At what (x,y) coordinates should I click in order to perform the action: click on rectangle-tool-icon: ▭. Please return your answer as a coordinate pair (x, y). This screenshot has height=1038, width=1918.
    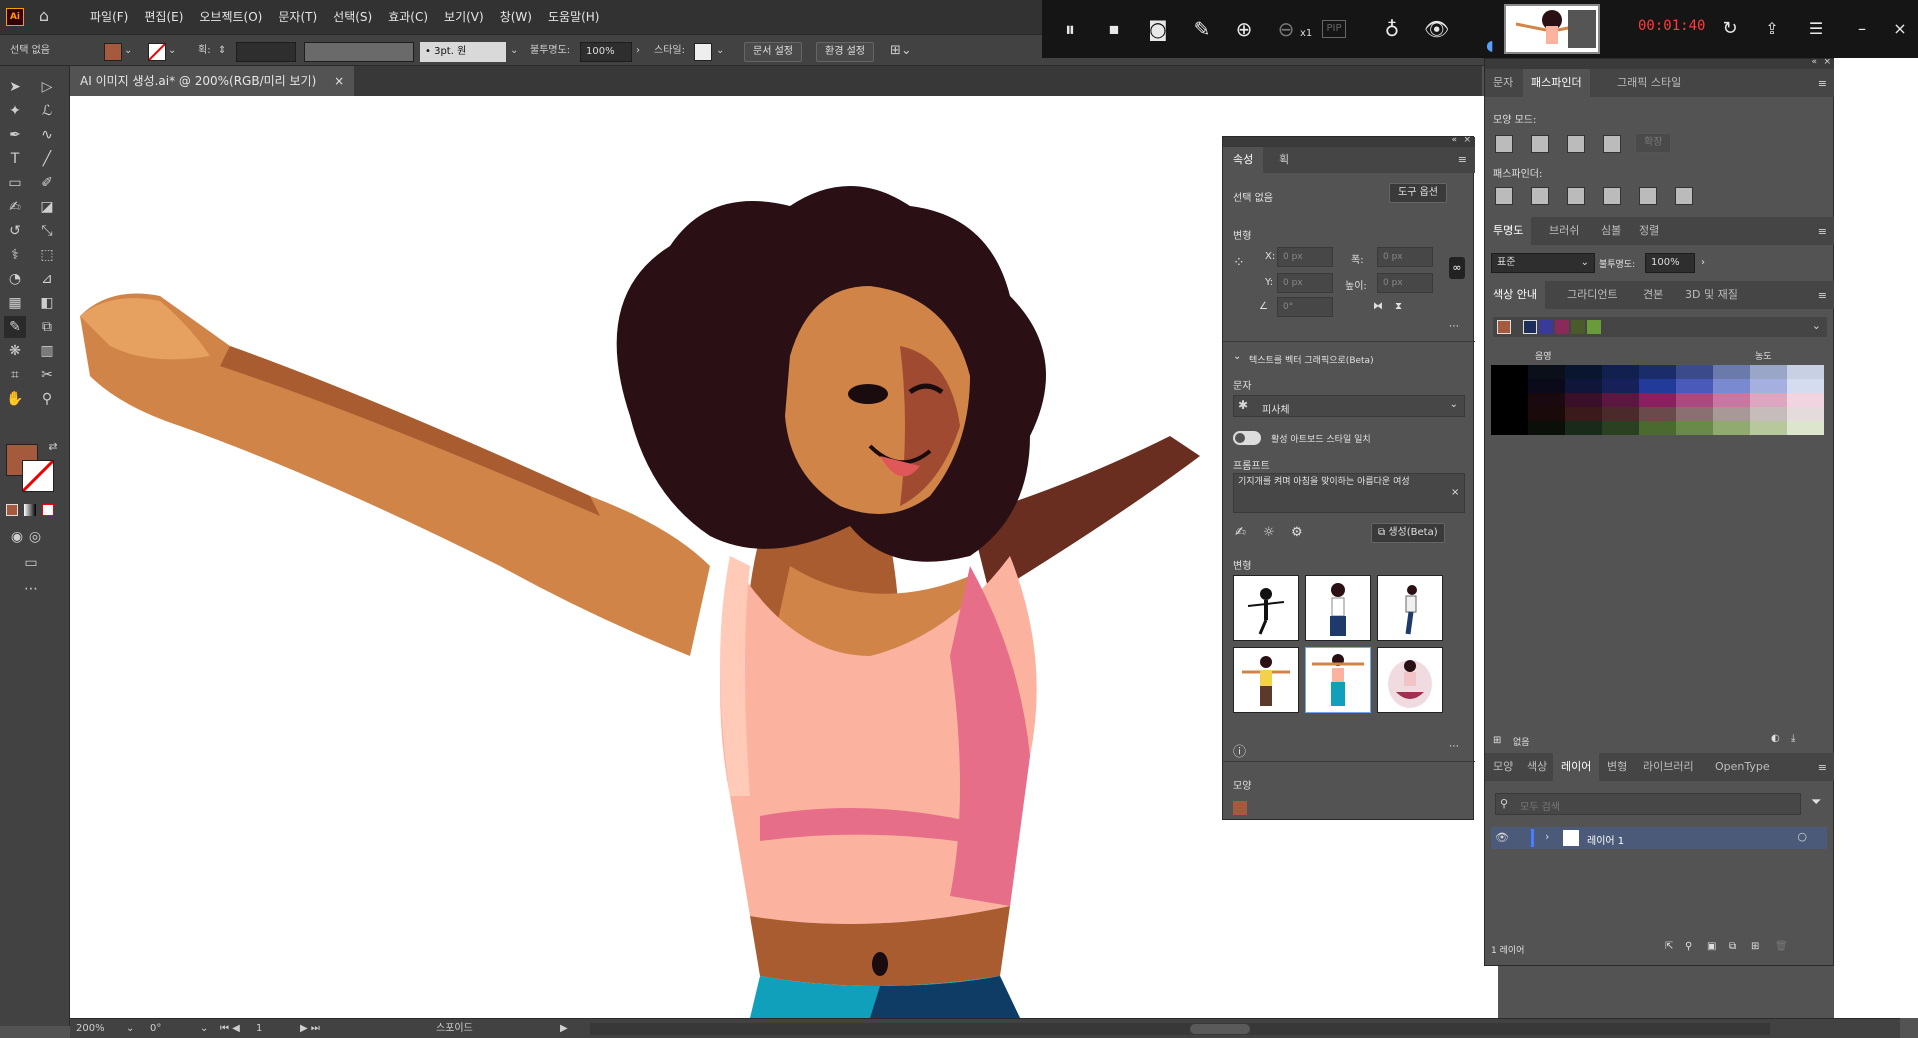
    Looking at the image, I should click on (15, 183).